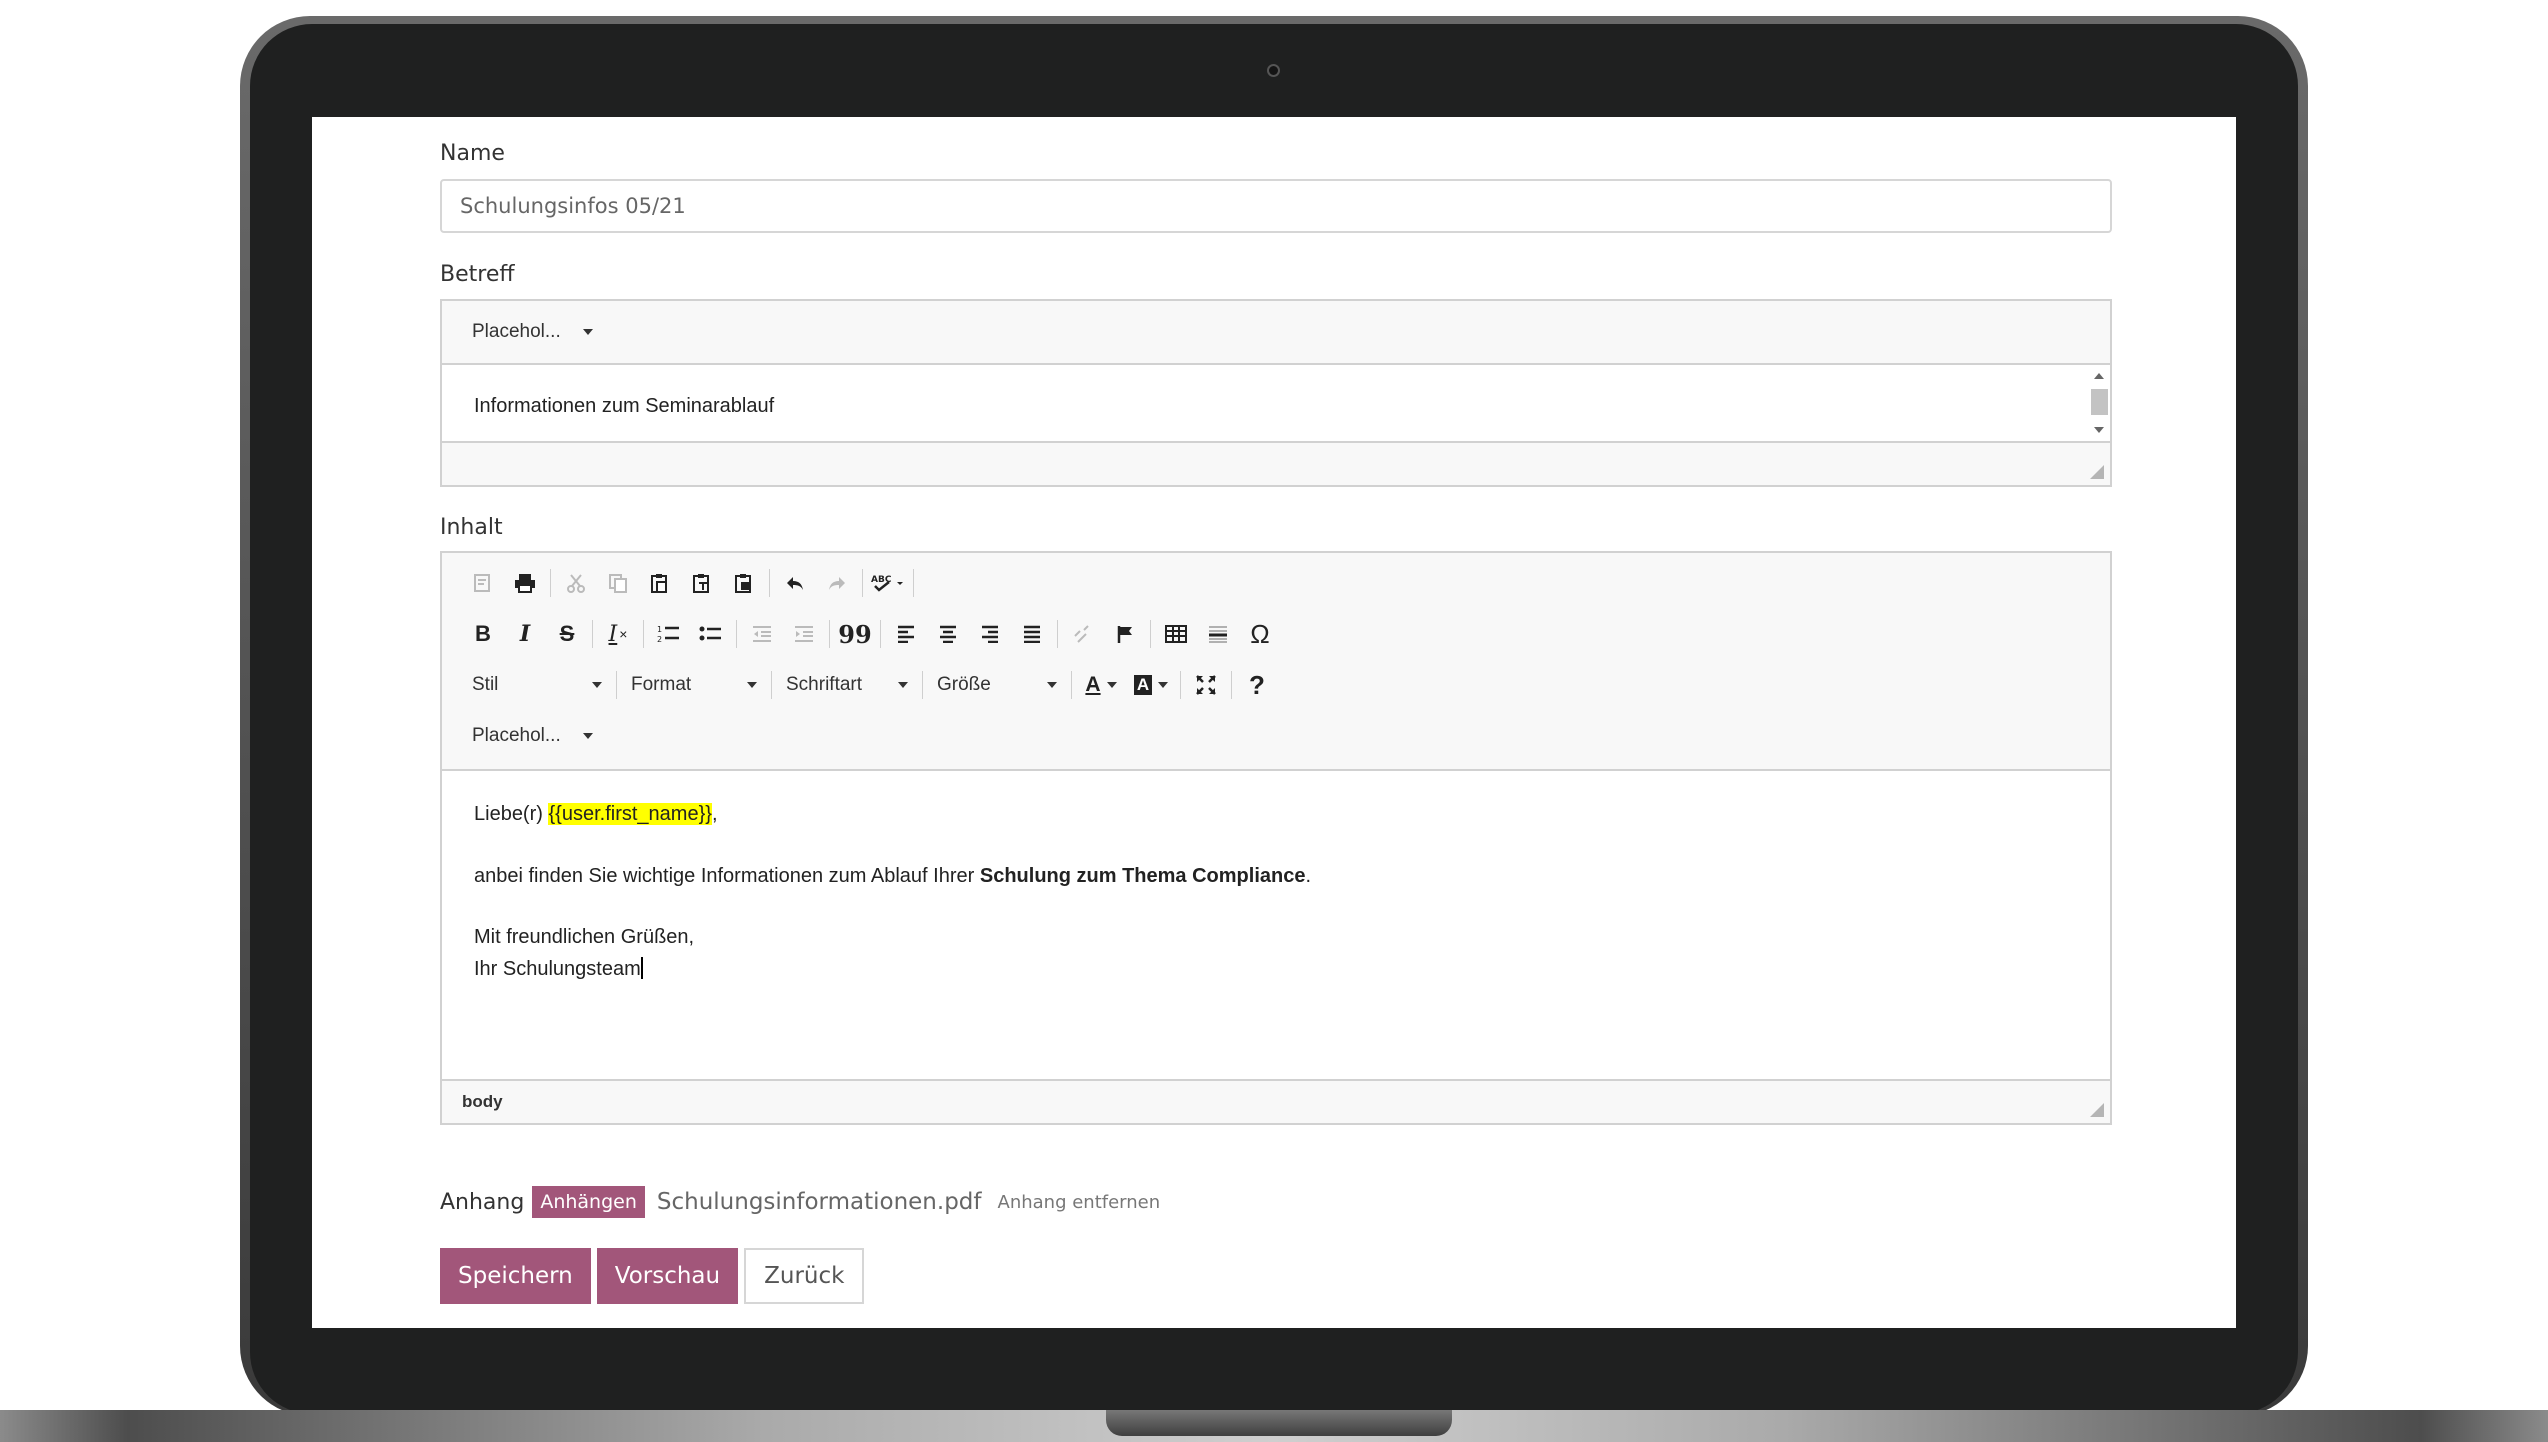  What do you see at coordinates (515, 1276) in the screenshot?
I see `save-button: Speichern` at bounding box center [515, 1276].